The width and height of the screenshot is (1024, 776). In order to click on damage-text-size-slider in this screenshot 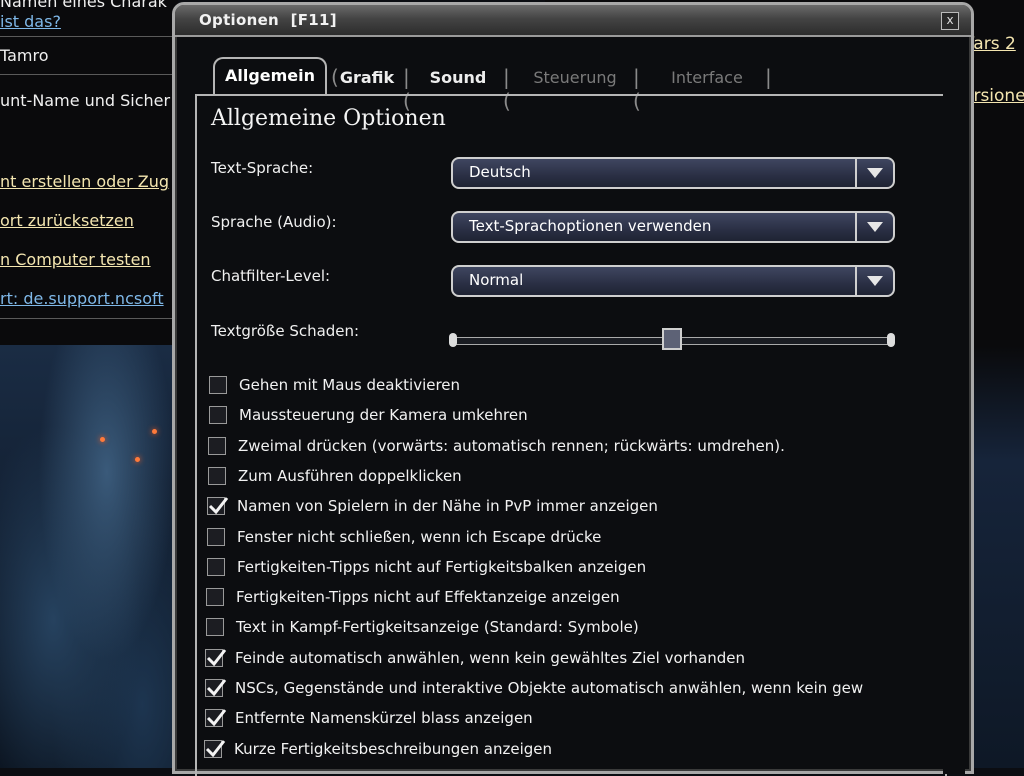, I will do `click(672, 339)`.